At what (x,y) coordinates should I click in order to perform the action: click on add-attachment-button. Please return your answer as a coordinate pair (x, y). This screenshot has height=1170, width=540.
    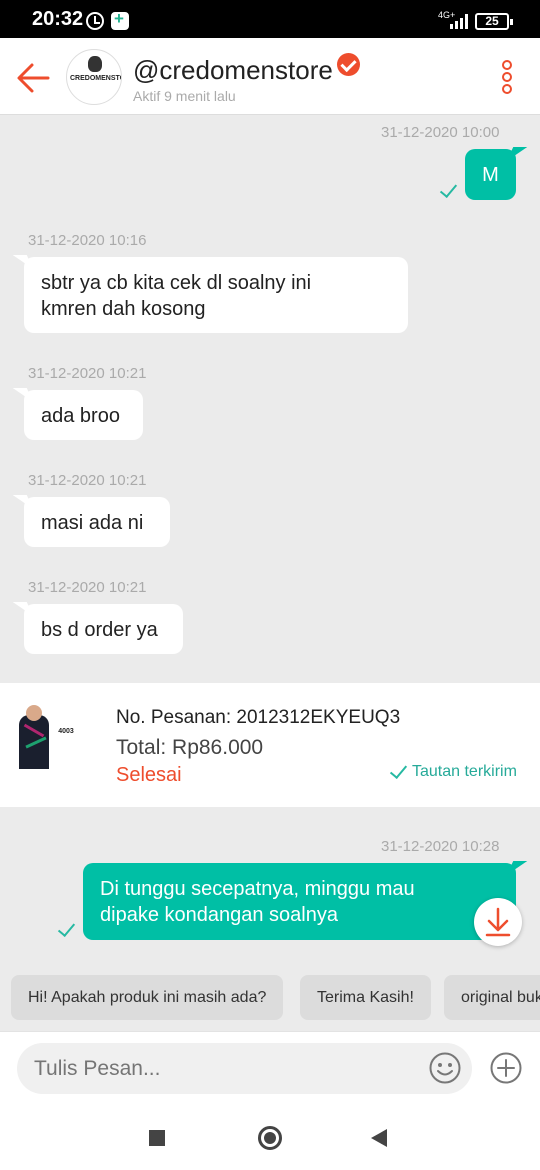
    Looking at the image, I should click on (506, 1068).